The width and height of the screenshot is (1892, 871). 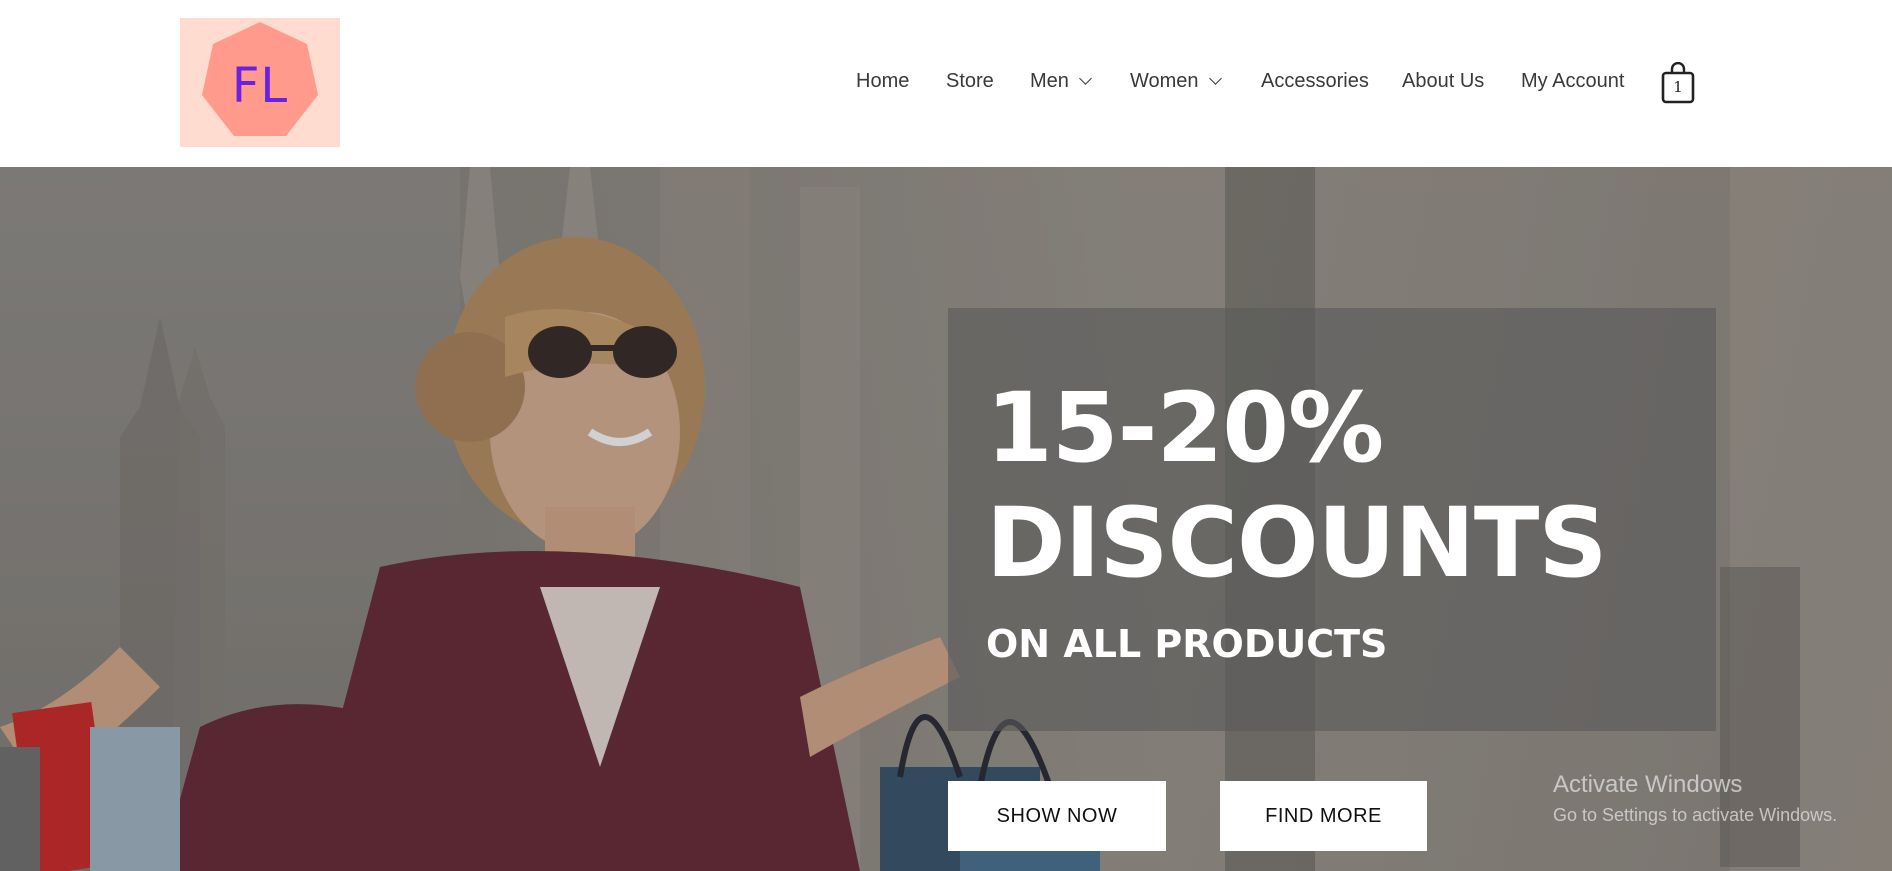 I want to click on show-now-button: SHOW NOW, so click(x=1057, y=816).